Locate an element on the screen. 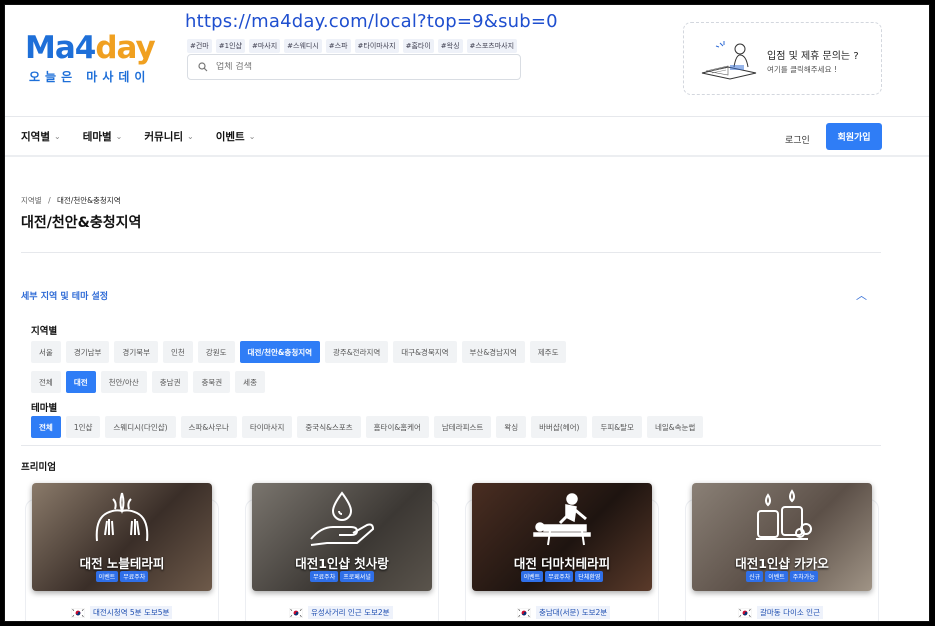 This screenshot has width=935, height=626. nav-region: 지역별 ⌄ is located at coordinates (41, 136).